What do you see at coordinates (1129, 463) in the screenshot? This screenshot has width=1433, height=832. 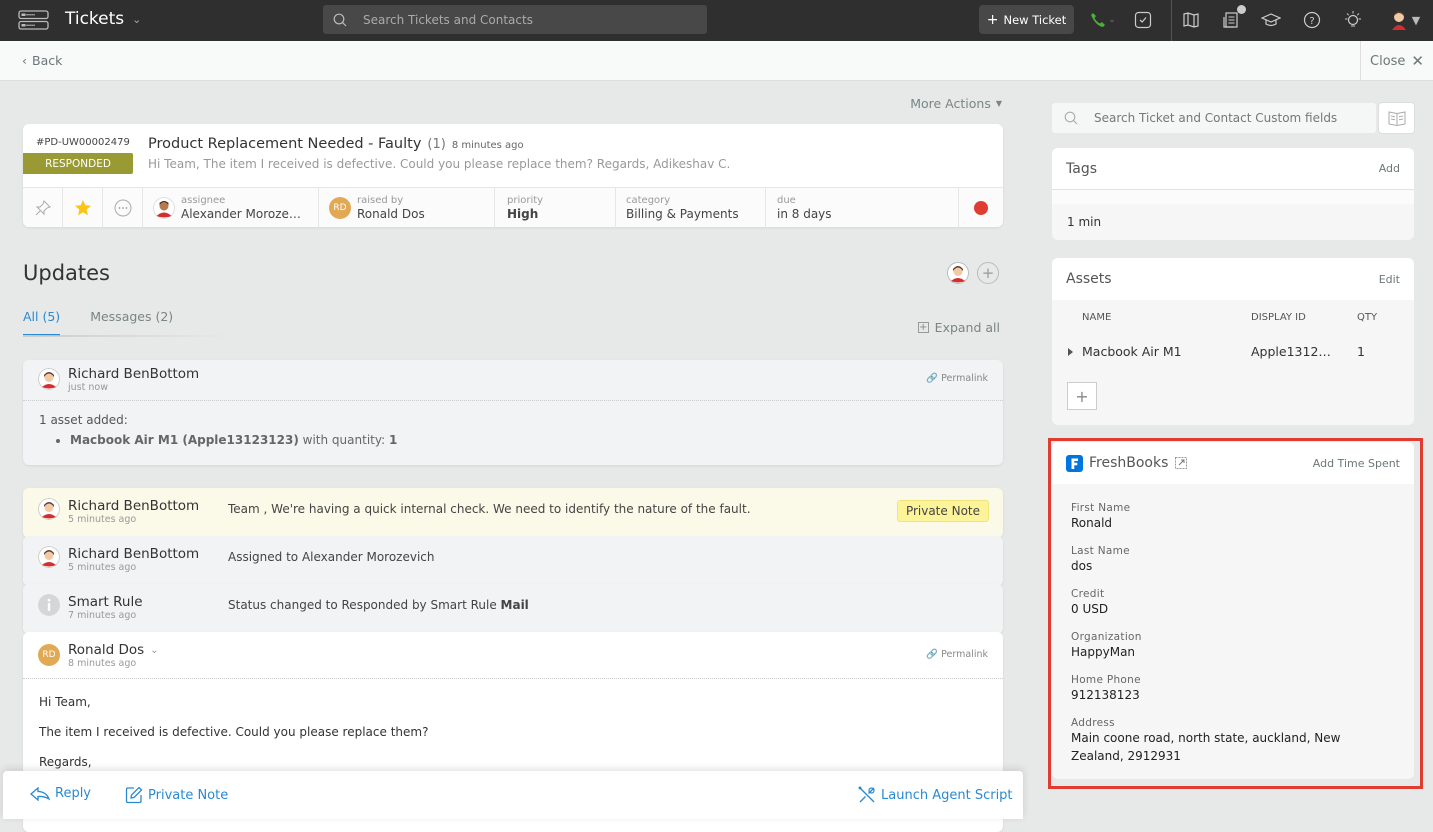 I see `freshbooks-title: FreshBooks` at bounding box center [1129, 463].